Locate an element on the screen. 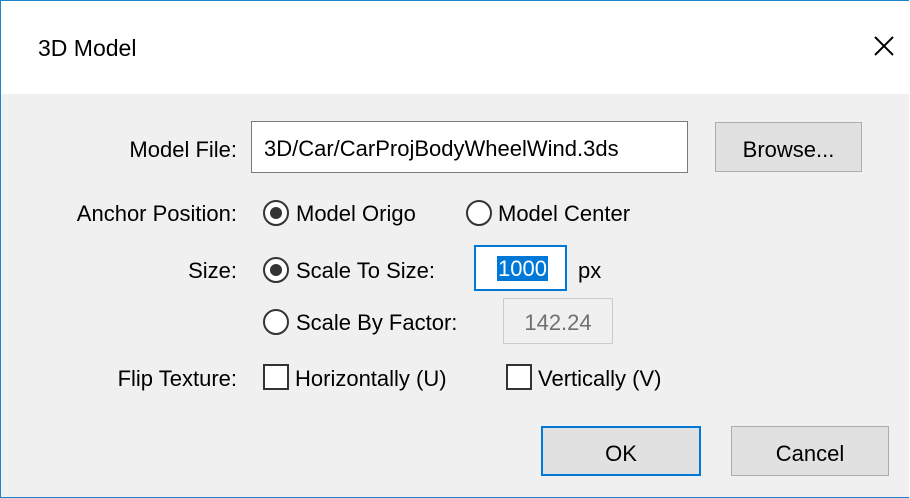  size-label: Size: is located at coordinates (212, 270).